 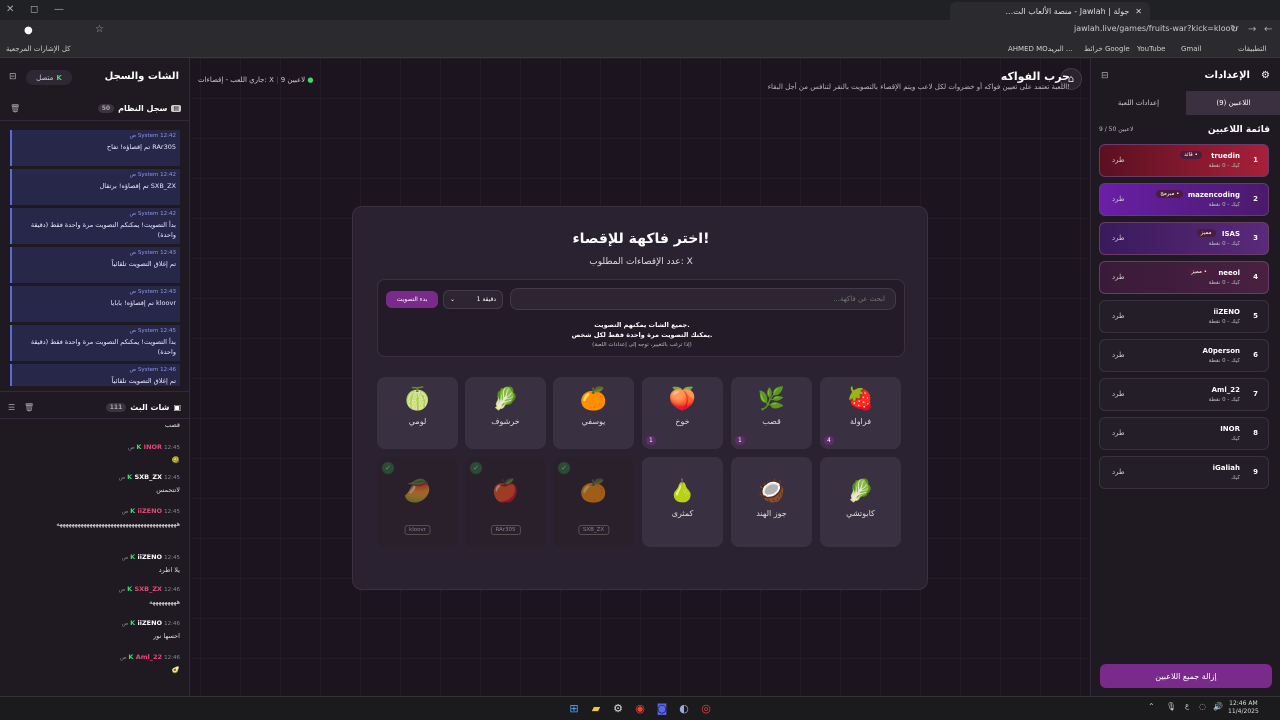 What do you see at coordinates (1184, 199) in the screenshot?
I see `player-row: 2 mazencoding كيك - 0 نقطة • مبرمج طرد` at bounding box center [1184, 199].